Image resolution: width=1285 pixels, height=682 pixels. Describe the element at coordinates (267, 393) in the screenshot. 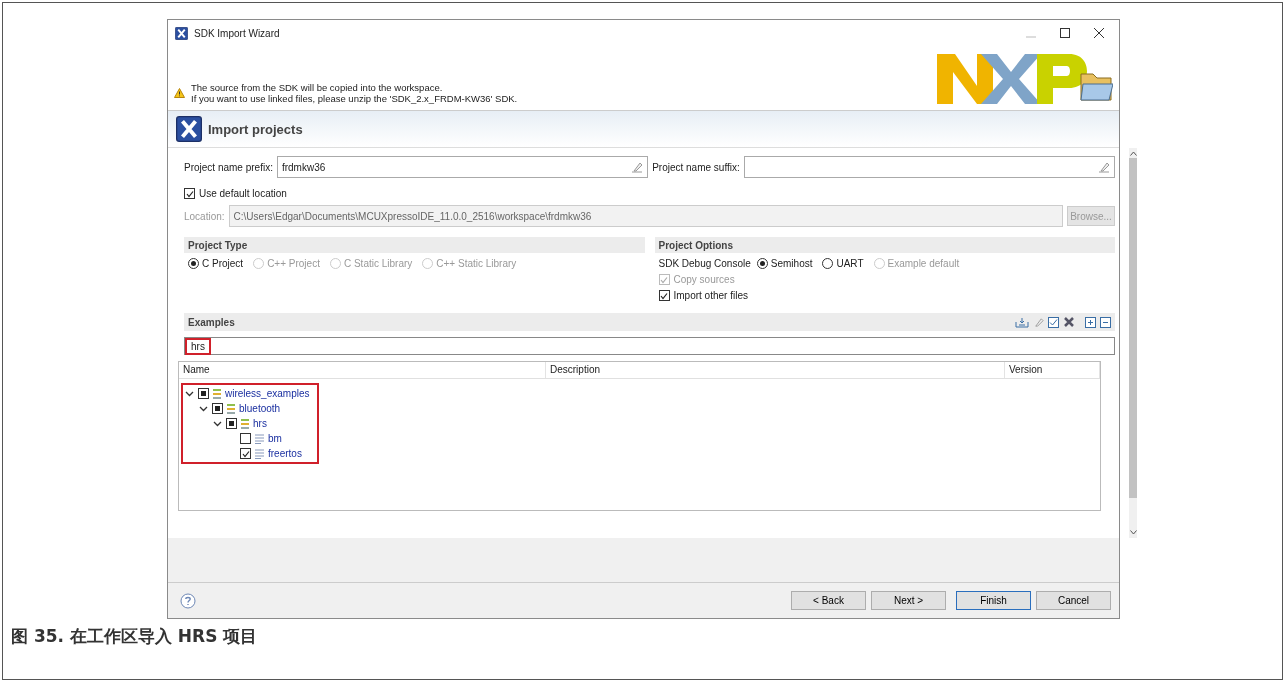

I see `tree-item: wireless_examples` at that location.